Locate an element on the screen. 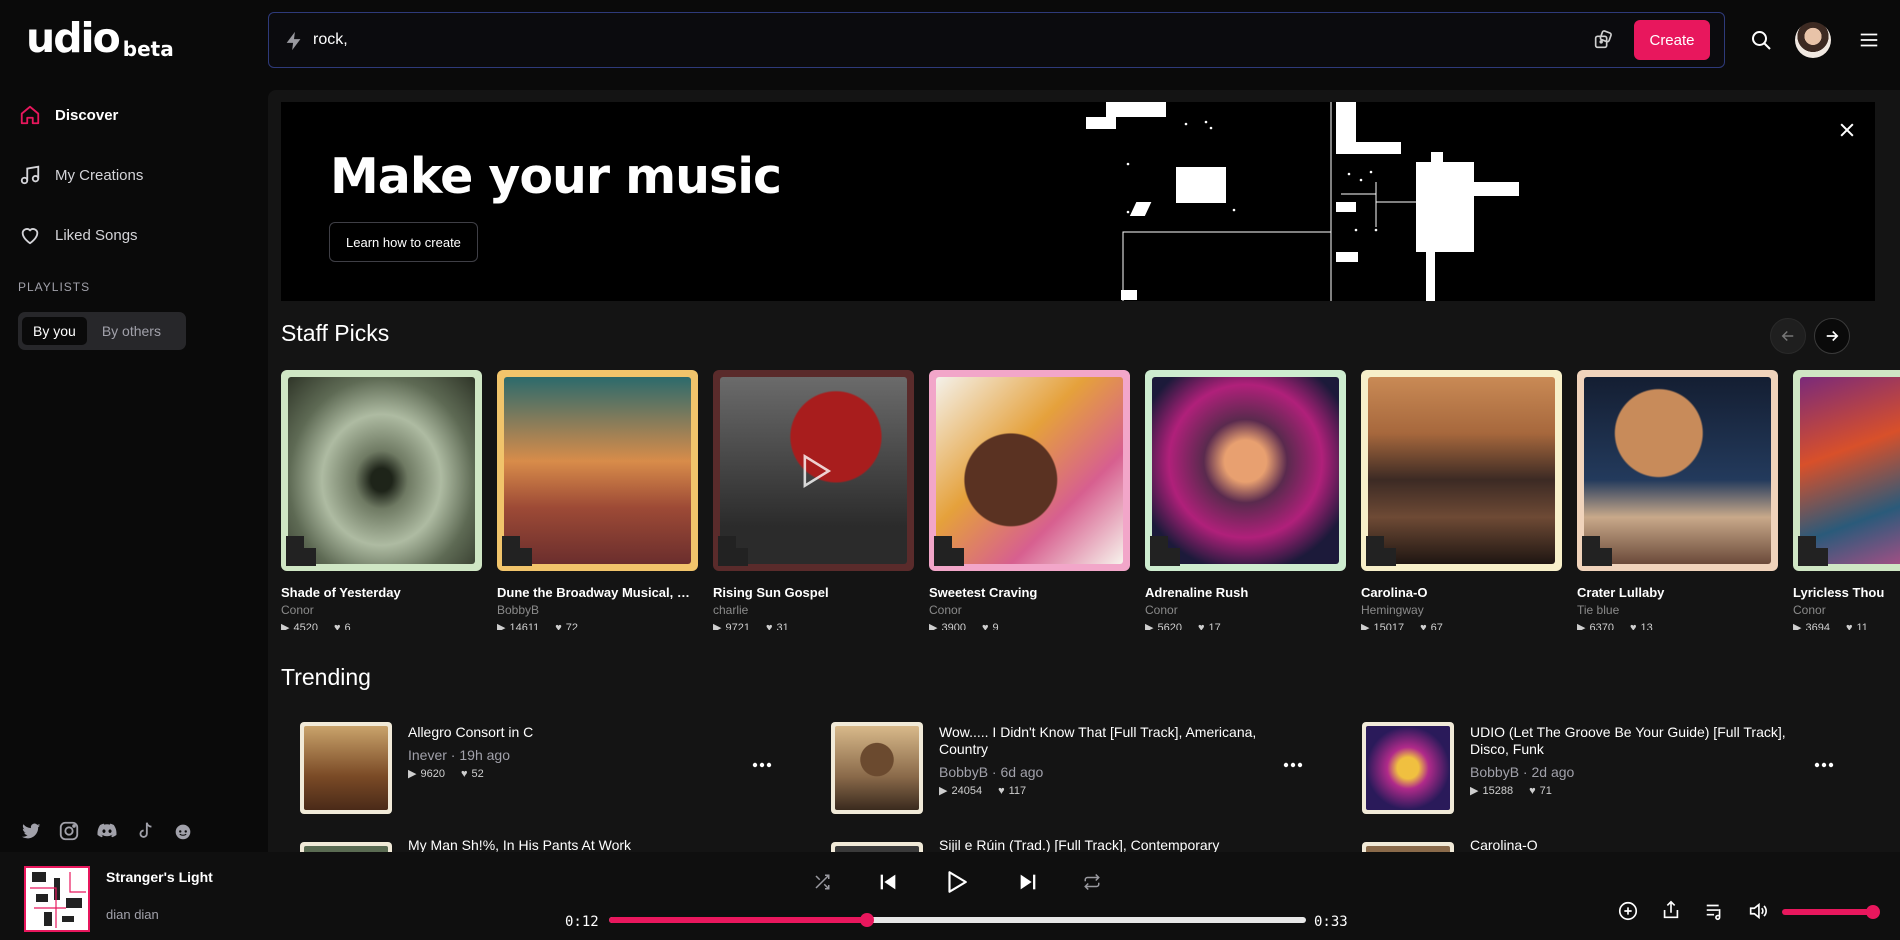 Image resolution: width=1900 pixels, height=940 pixels. play-count: 15017 is located at coordinates (1389, 626).